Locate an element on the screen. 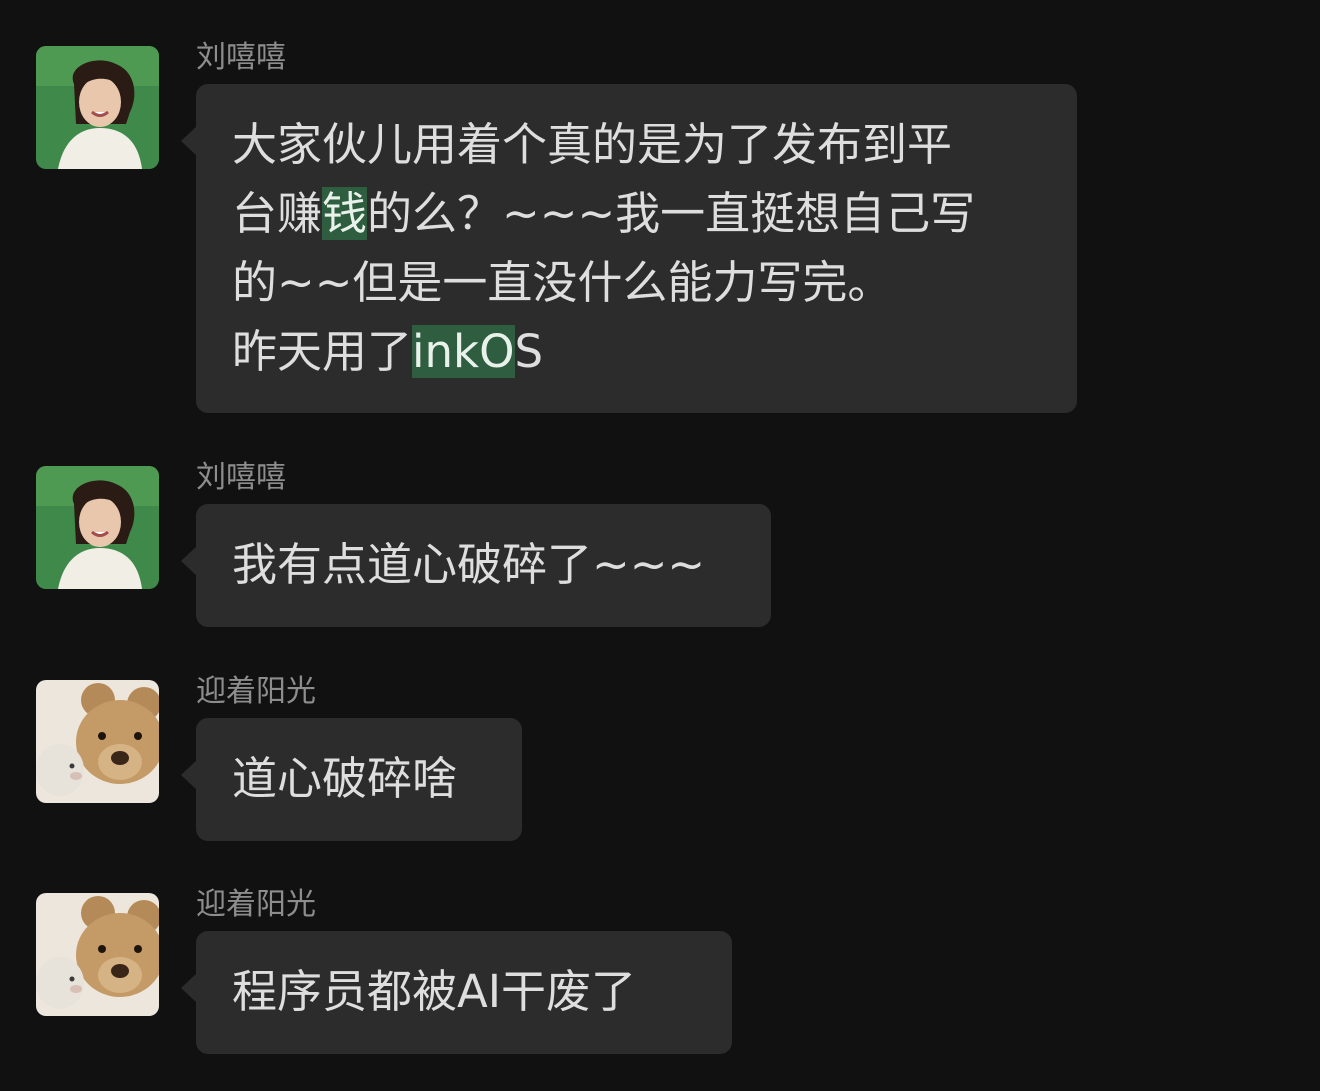 This screenshot has width=1320, height=1091. message-text: 的么？~~~我一直挺想自己写 is located at coordinates (671, 213).